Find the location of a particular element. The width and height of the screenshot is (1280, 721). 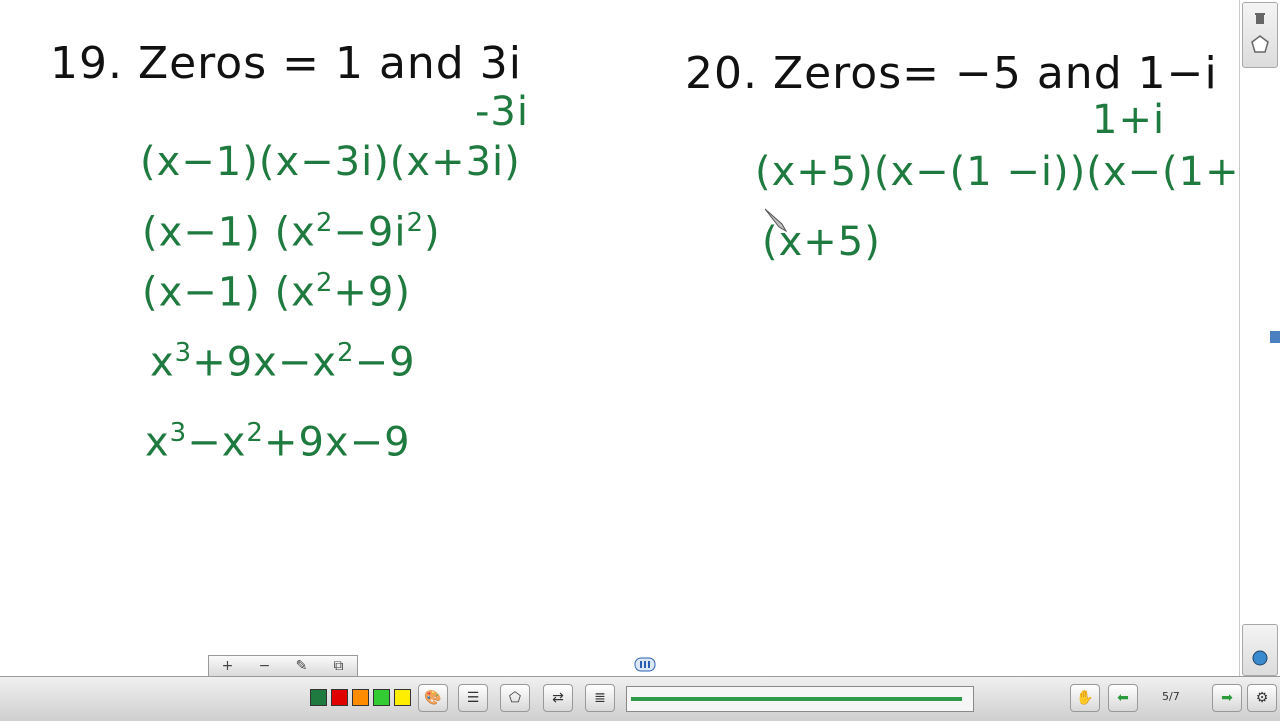

select-button: ⇄ is located at coordinates (558, 698).